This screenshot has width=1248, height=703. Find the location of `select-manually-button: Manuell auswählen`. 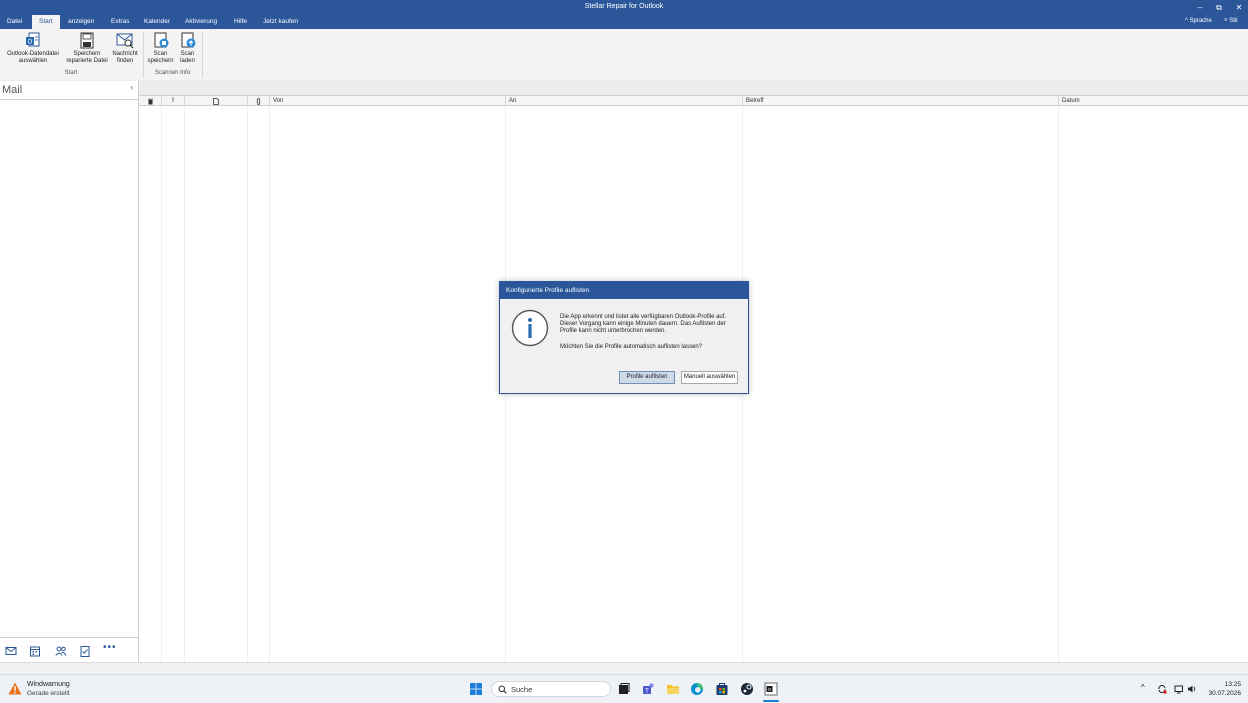

select-manually-button: Manuell auswählen is located at coordinates (709, 377).